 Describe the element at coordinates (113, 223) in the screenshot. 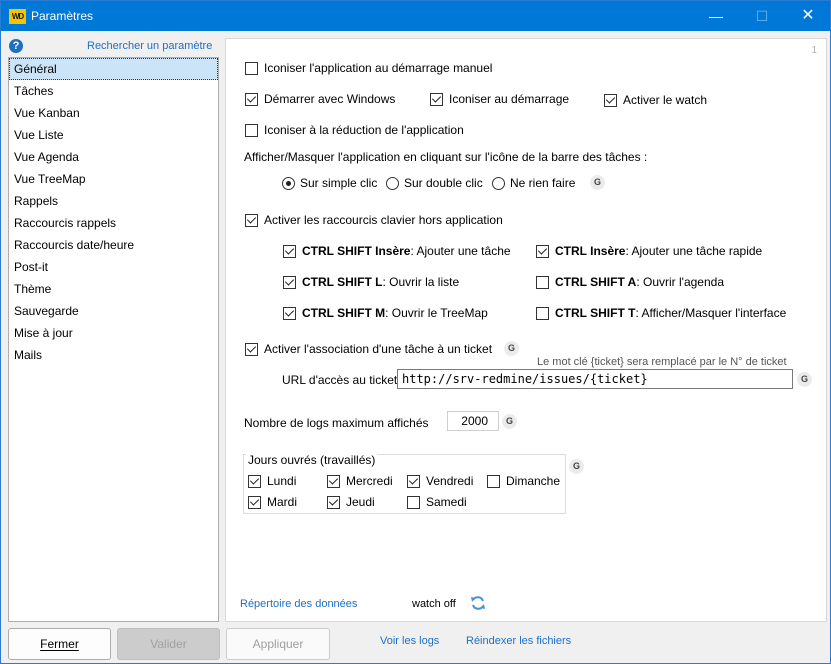

I see `sidebar-item-reminder-shortcuts: Raccourcis rappels` at that location.